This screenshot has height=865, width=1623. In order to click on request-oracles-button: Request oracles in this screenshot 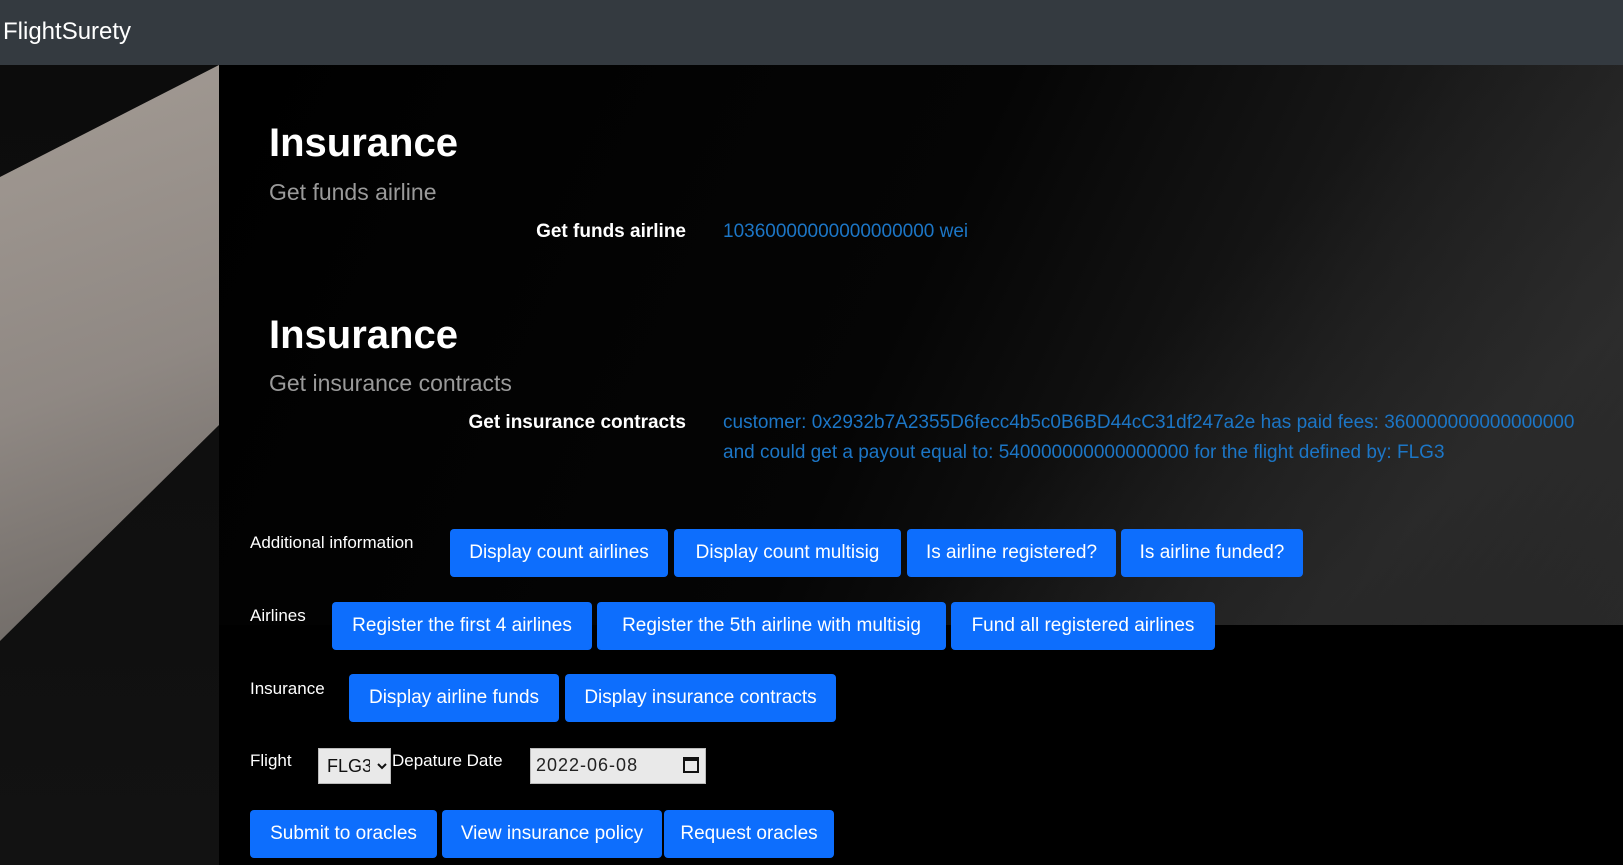, I will do `click(749, 834)`.